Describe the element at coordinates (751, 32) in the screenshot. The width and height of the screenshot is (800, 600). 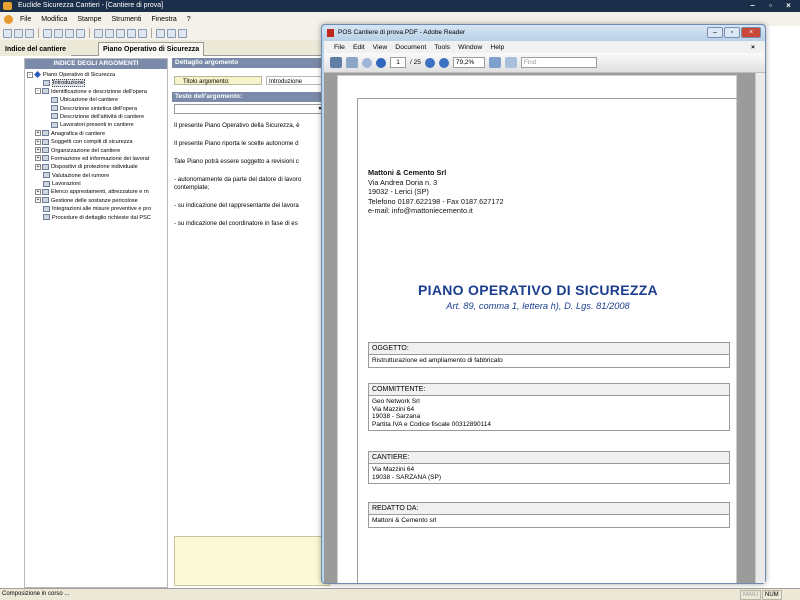
I see `reader-close-button: ×` at that location.